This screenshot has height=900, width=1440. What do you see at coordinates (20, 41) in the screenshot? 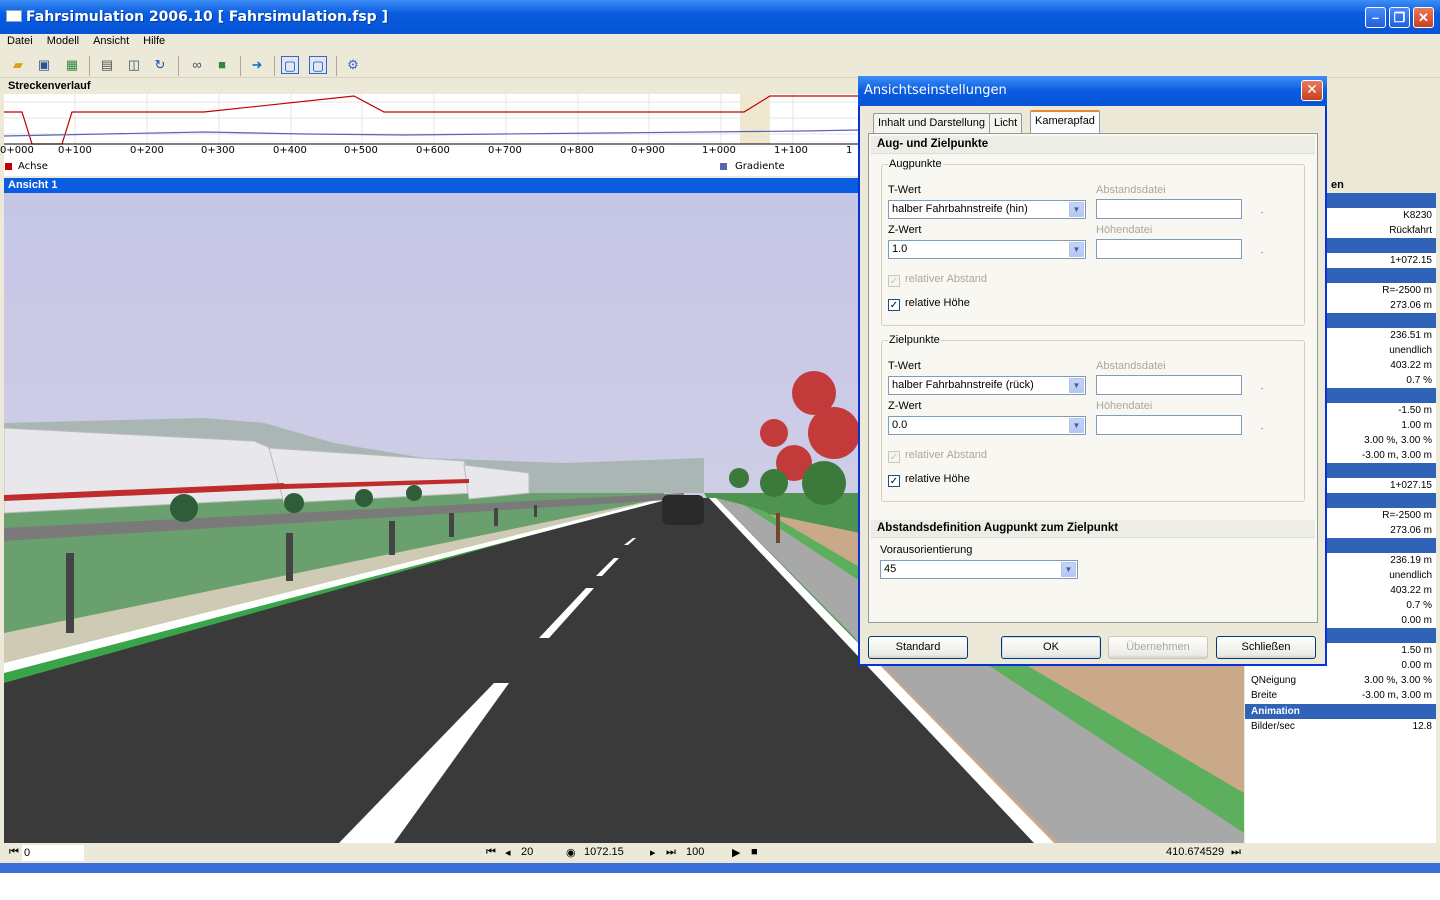
I see `menu-datei: Datei` at bounding box center [20, 41].